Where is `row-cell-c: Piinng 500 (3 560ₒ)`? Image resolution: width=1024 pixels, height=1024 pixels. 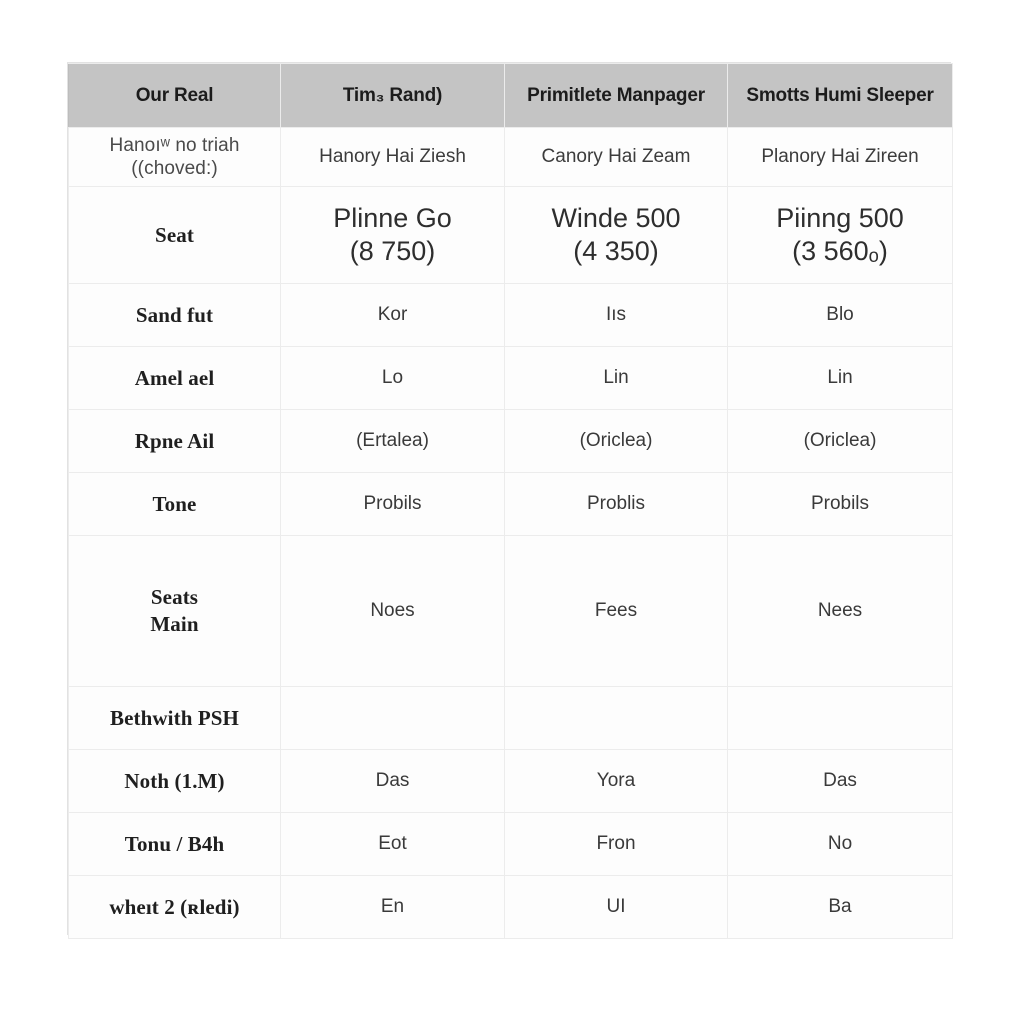 row-cell-c: Piinng 500 (3 560ₒ) is located at coordinates (840, 235).